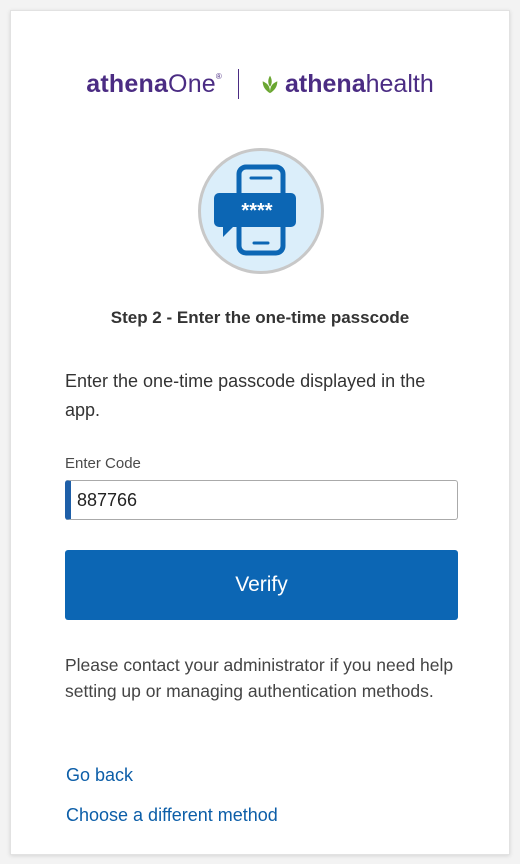 This screenshot has width=520, height=864. Describe the element at coordinates (261, 585) in the screenshot. I see `verify-button: Verify` at that location.